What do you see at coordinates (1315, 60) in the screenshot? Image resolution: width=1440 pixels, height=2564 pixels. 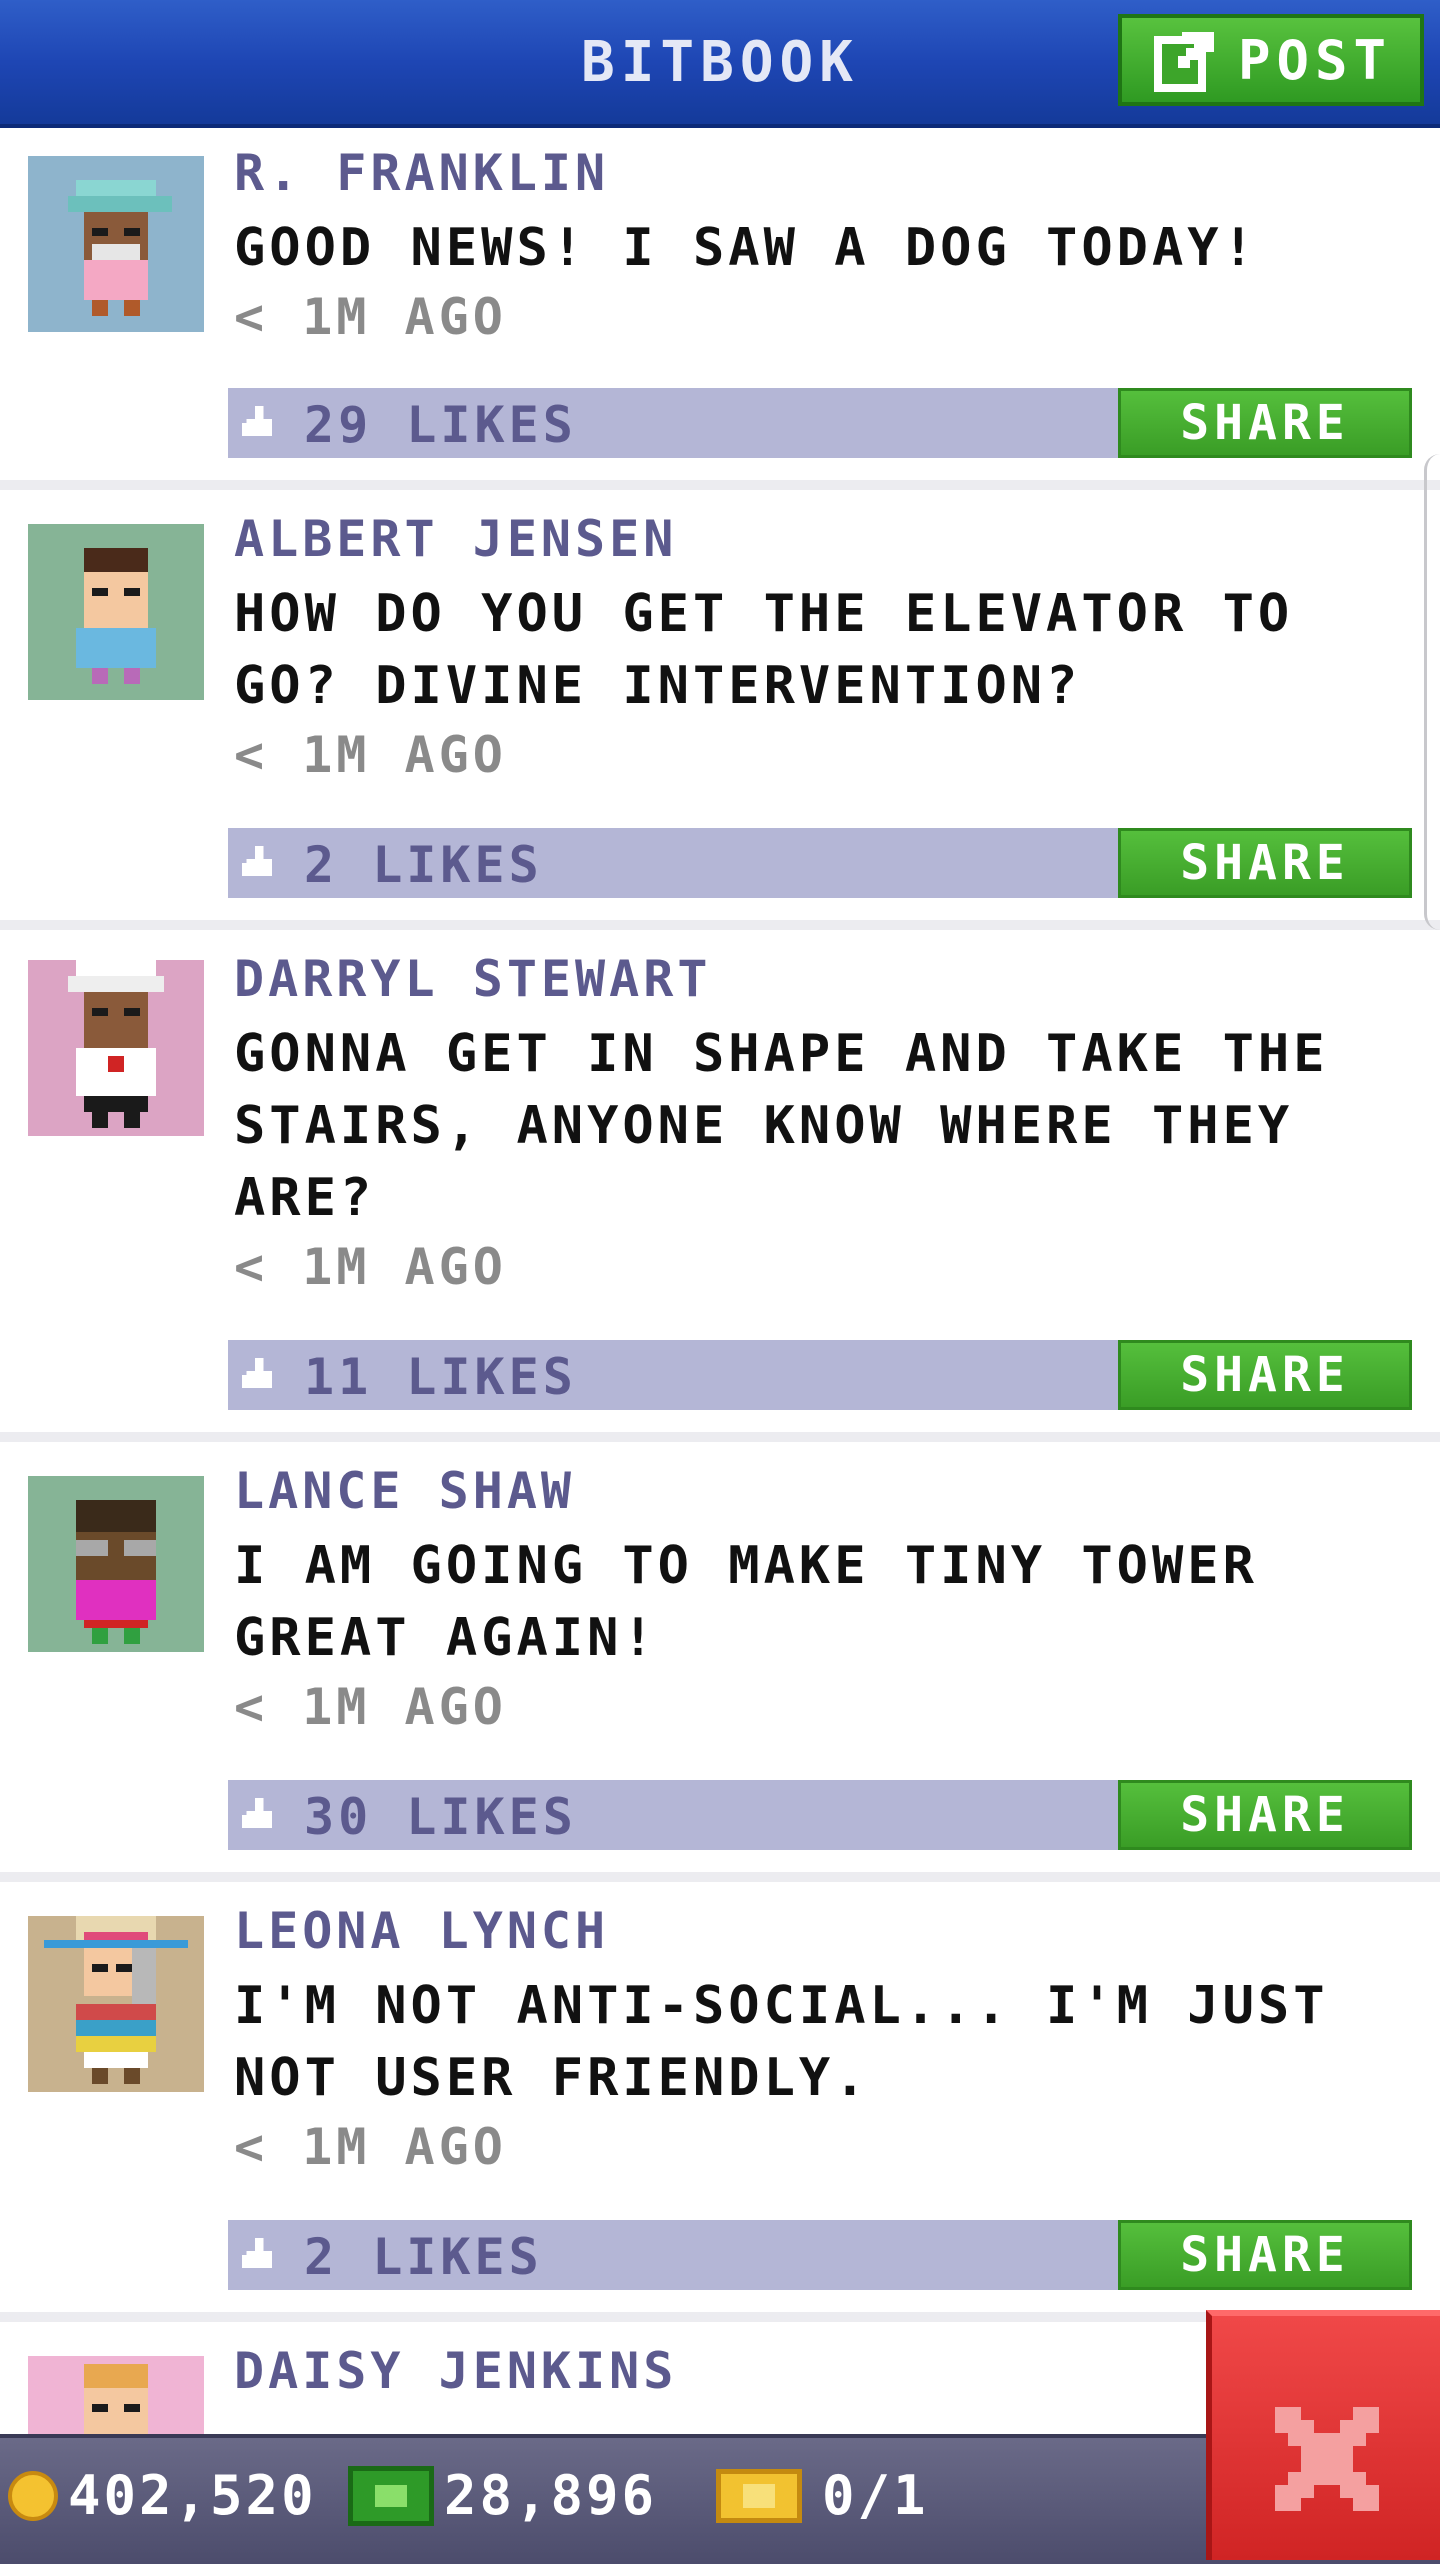 I see `post-button-label: POST` at bounding box center [1315, 60].